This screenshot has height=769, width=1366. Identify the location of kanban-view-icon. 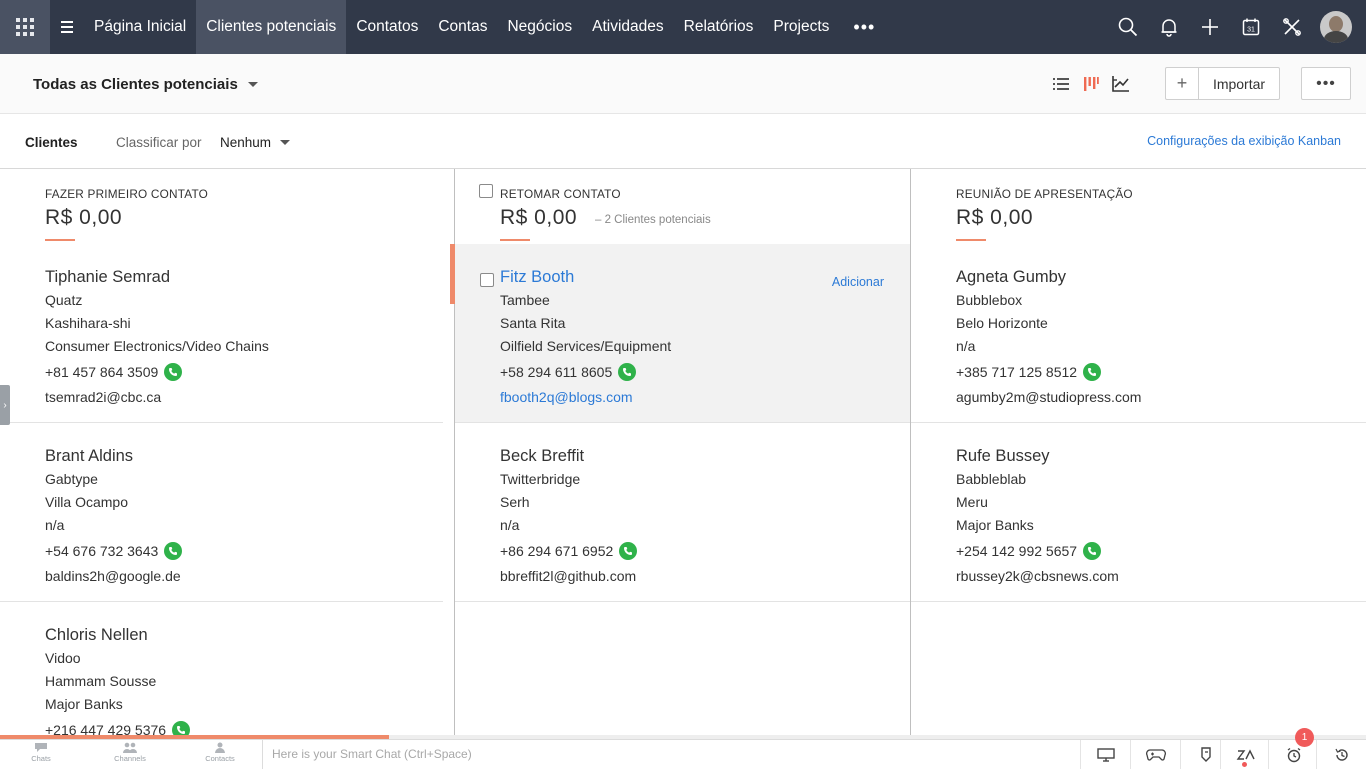
(1091, 84).